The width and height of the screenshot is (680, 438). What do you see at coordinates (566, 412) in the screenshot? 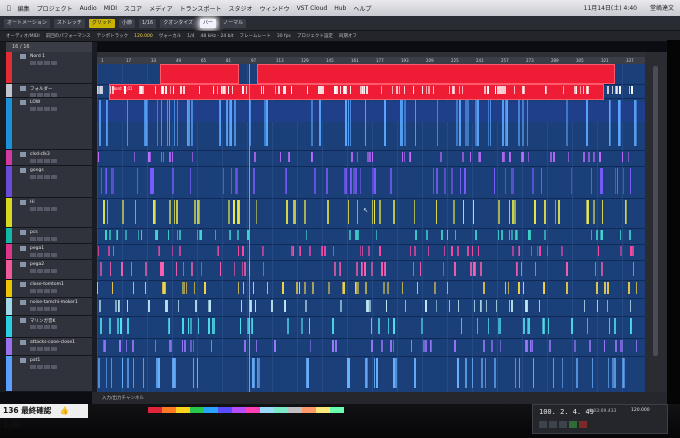
I see `transport-position: 100. 2. 4. 49` at bounding box center [566, 412].